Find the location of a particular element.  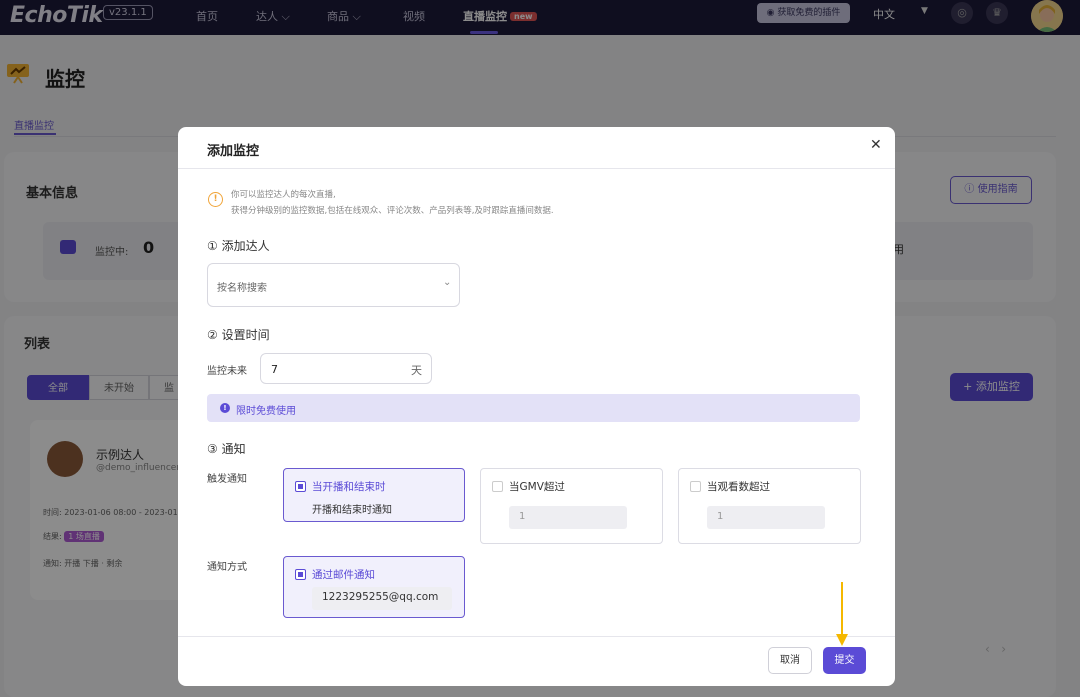

days-input: 7 天 is located at coordinates (346, 368).